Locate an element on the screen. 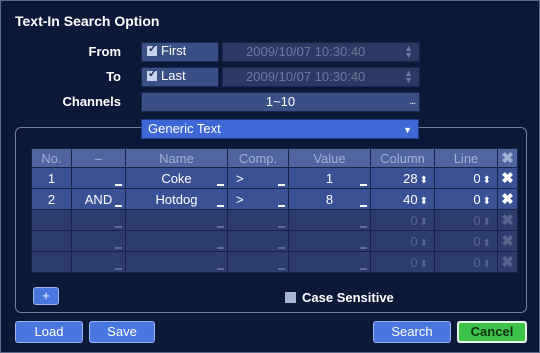 The width and height of the screenshot is (540, 353). case-sensitive-label: Case Sensitive is located at coordinates (348, 297).